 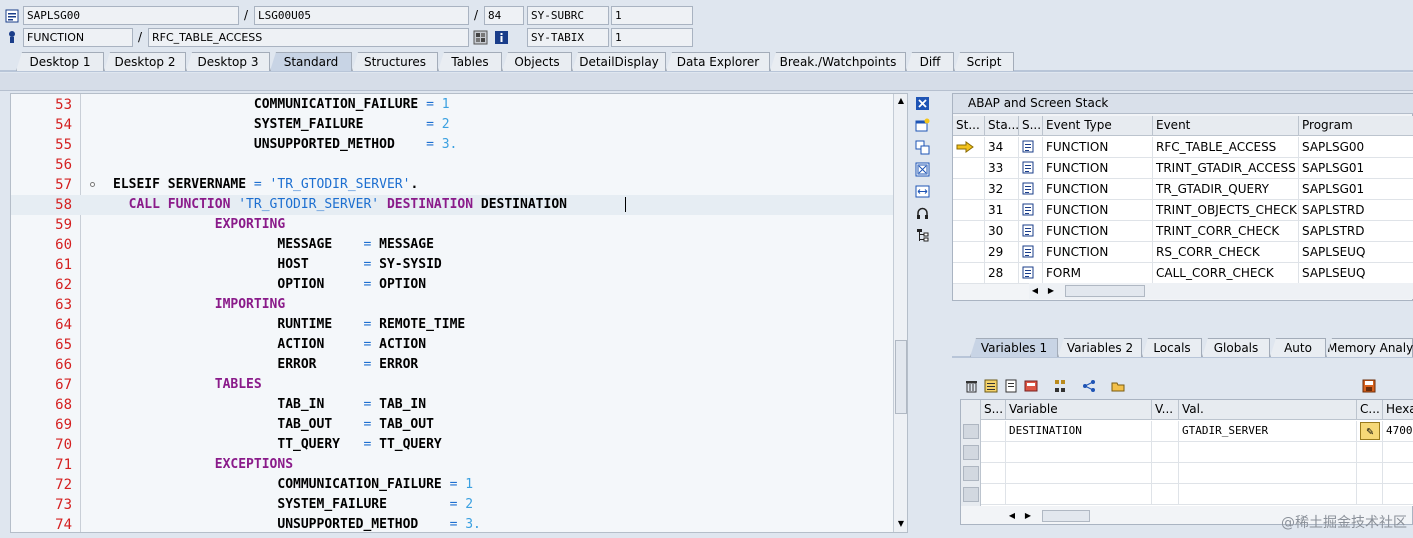 I want to click on tab-detaildisplay: DetailDisplay, so click(x=619, y=61).